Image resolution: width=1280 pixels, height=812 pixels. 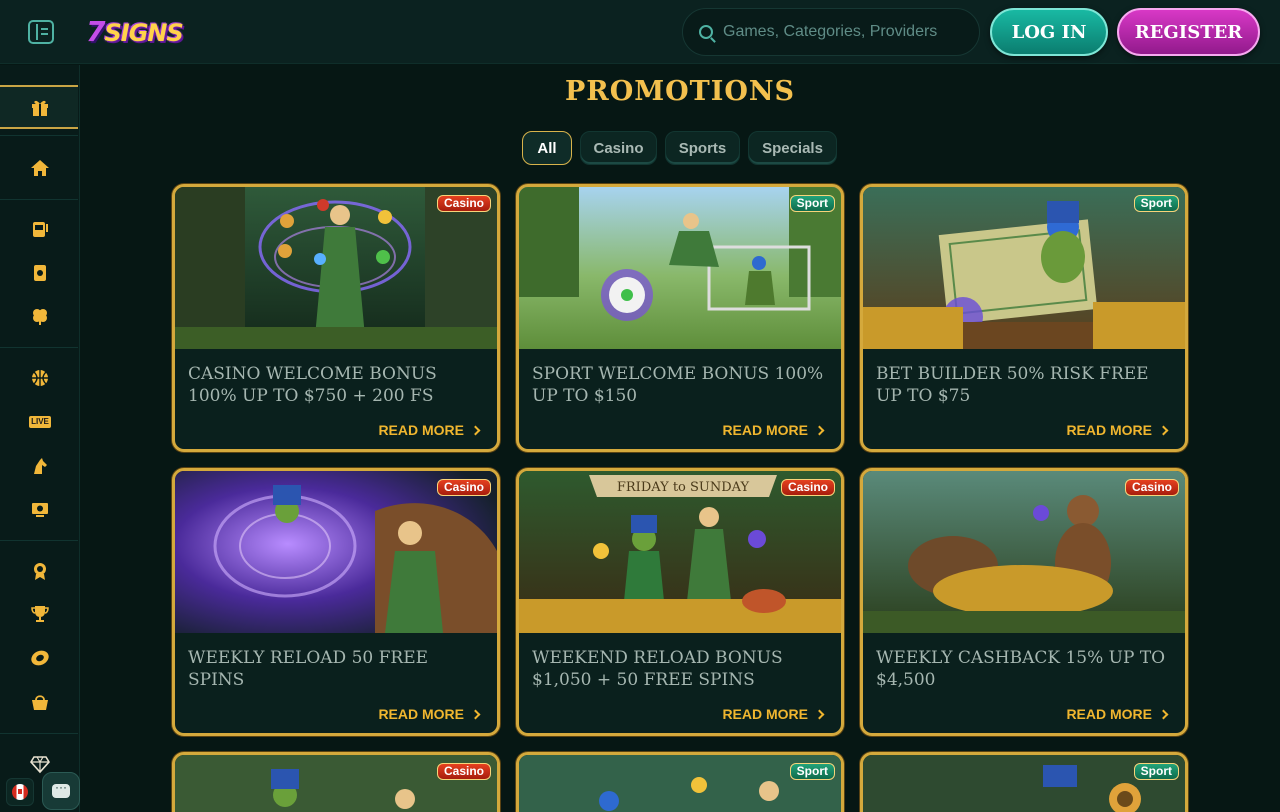 I want to click on horse-icon, so click(x=40, y=466).